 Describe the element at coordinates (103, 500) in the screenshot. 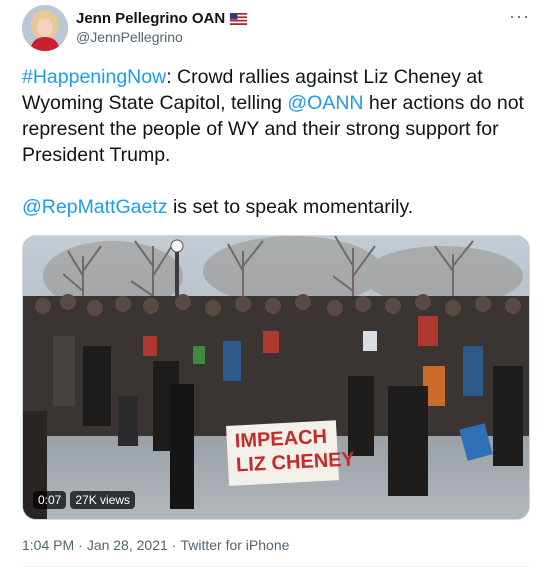

I see `video-views: 27K views` at that location.